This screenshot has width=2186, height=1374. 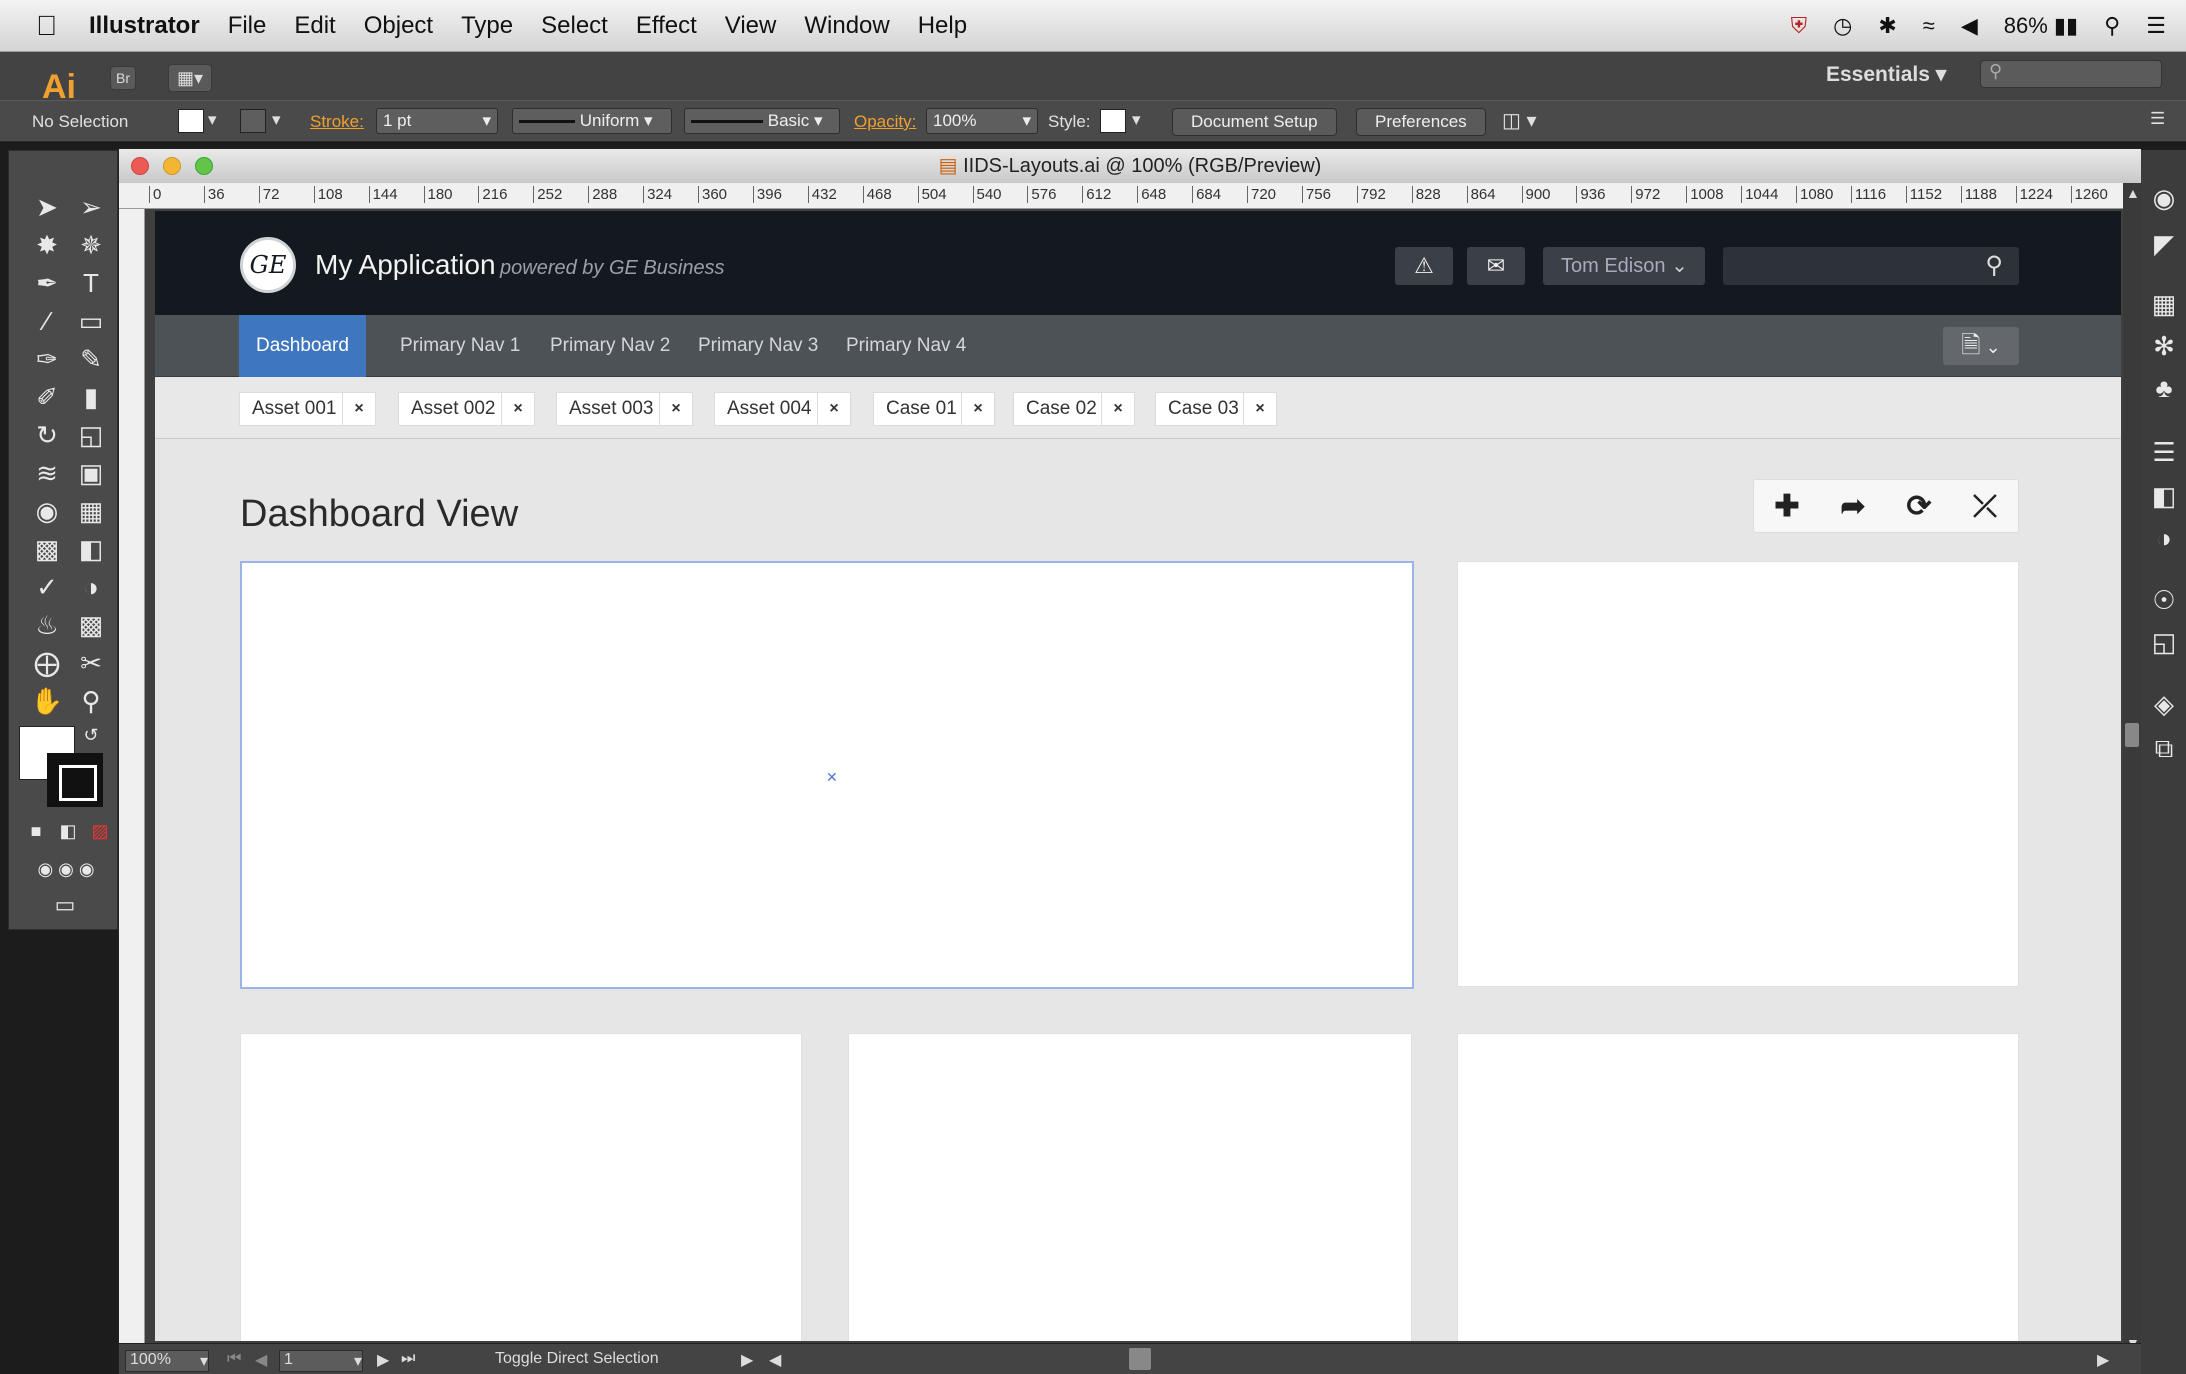 I want to click on tab-case-01: Case 01, so click(x=921, y=409).